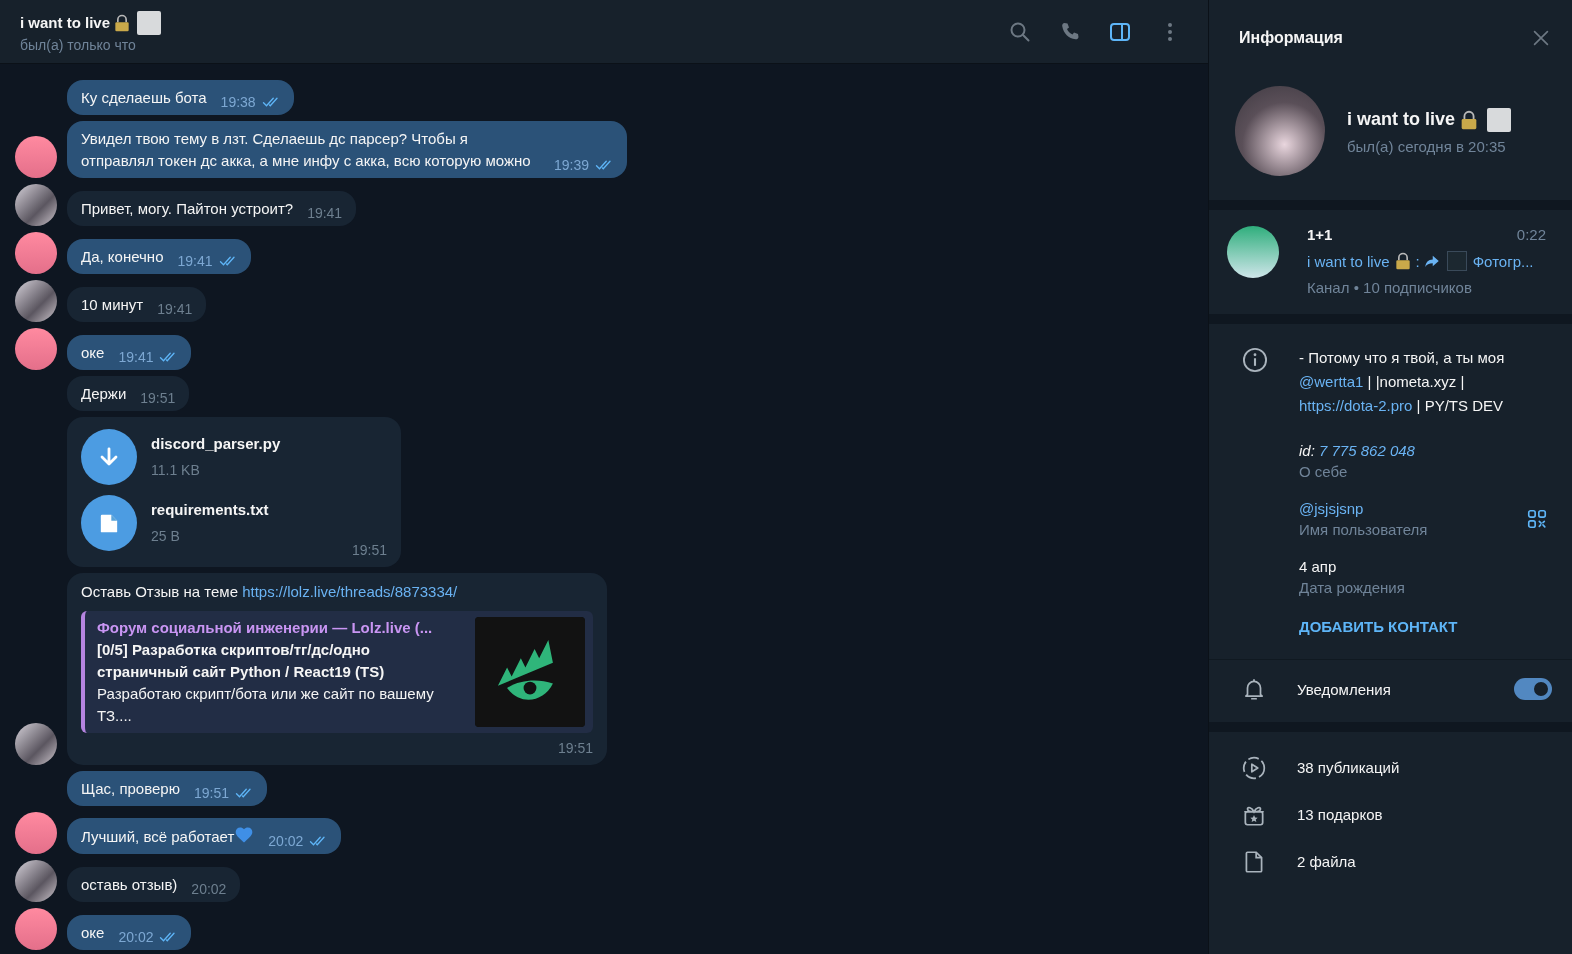 The width and height of the screenshot is (1572, 954). I want to click on username-value: @jsjsjsnp, so click(1363, 508).